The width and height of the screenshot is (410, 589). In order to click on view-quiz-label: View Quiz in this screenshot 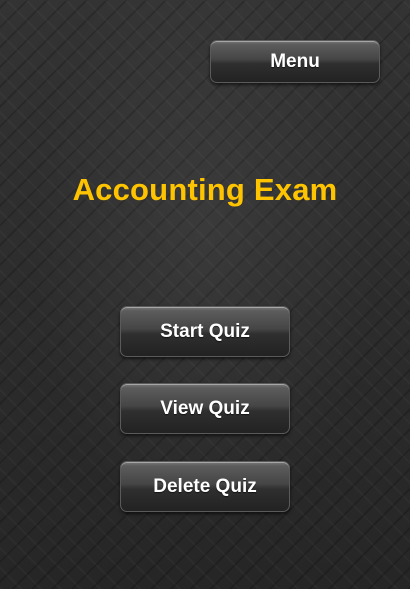, I will do `click(205, 408)`.